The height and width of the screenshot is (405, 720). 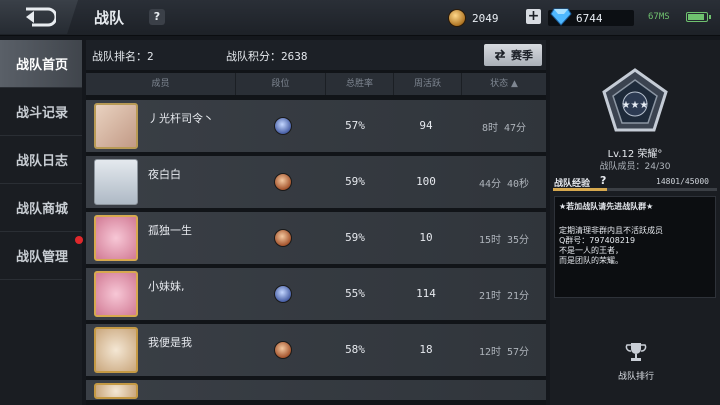 I want to click on notice-line: 定期清理非群内且不活跃成员, so click(x=611, y=230).